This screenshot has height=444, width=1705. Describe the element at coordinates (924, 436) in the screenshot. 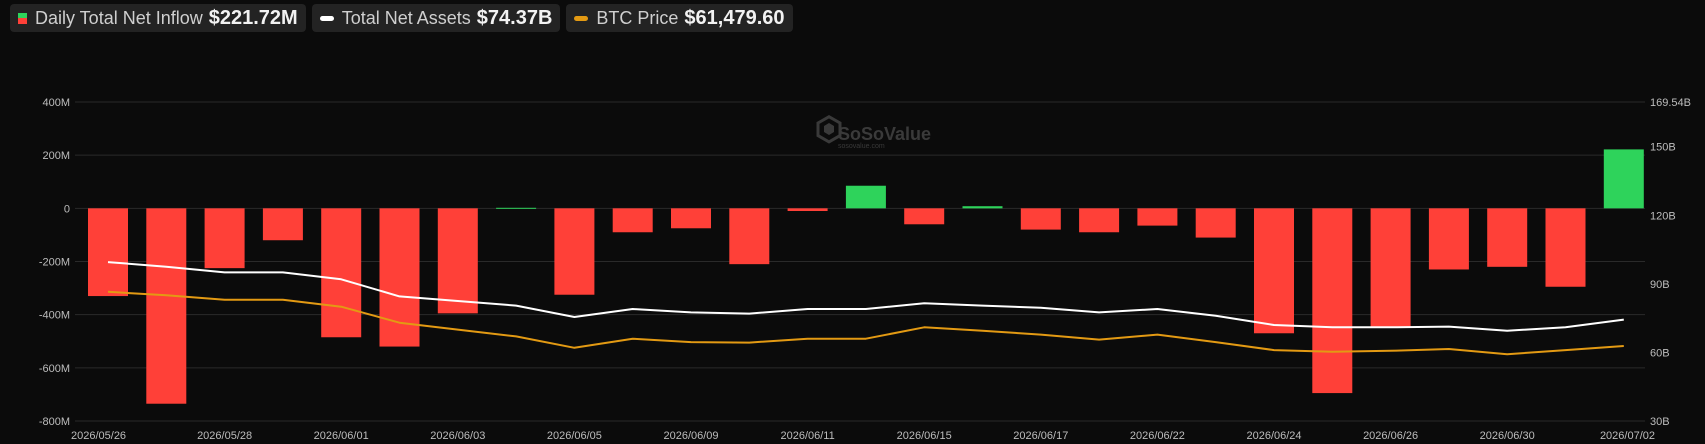

I see `x-tick-label: 2026/06/15` at that location.